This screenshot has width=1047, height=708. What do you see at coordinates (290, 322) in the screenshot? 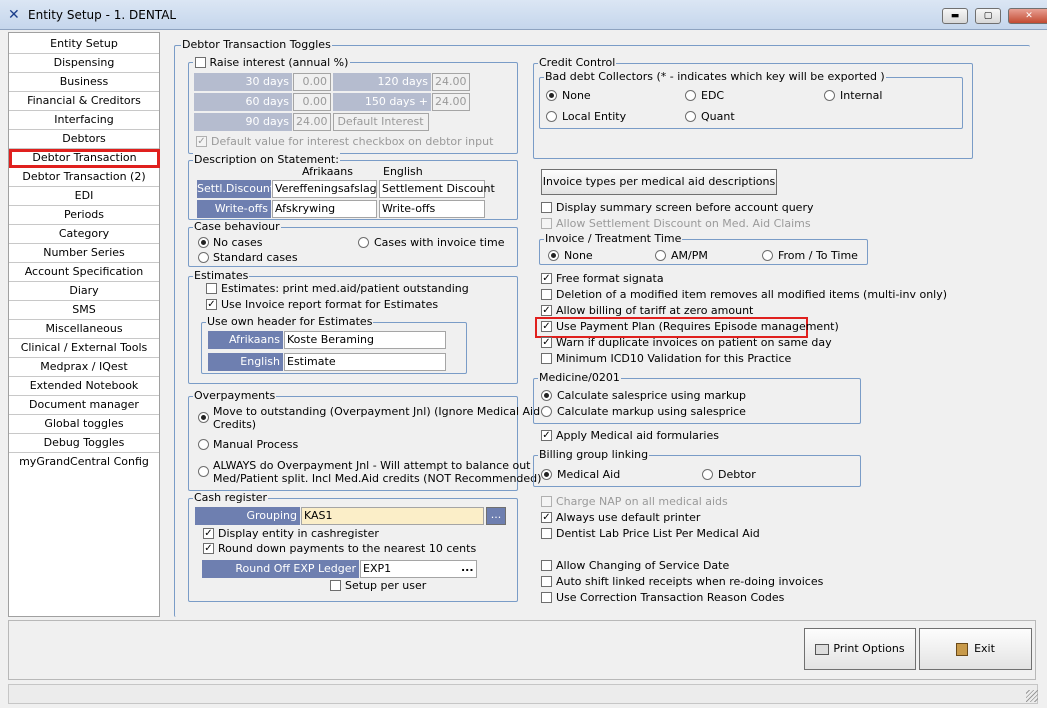
I see `own-header-title: Use own header for Estimates` at bounding box center [290, 322].